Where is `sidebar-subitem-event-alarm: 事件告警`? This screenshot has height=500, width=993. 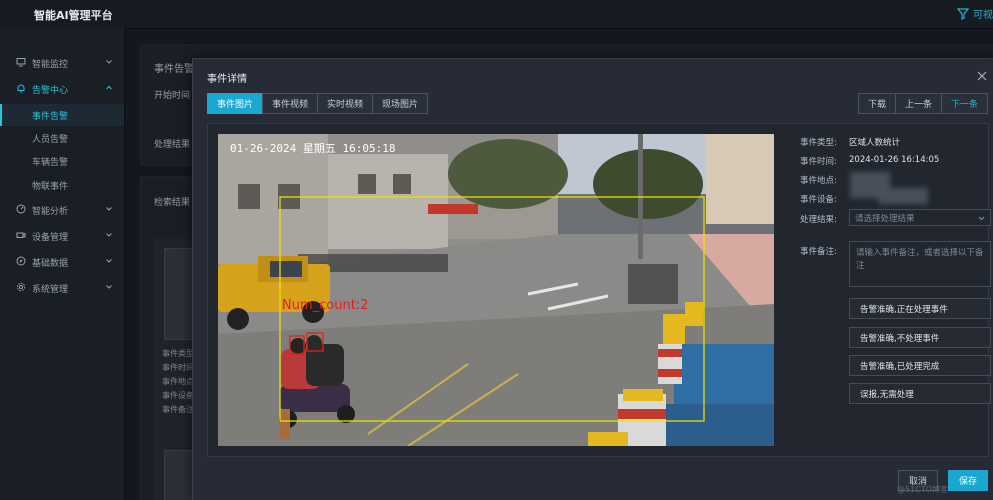
sidebar-subitem-event-alarm: 事件告警 is located at coordinates (62, 115).